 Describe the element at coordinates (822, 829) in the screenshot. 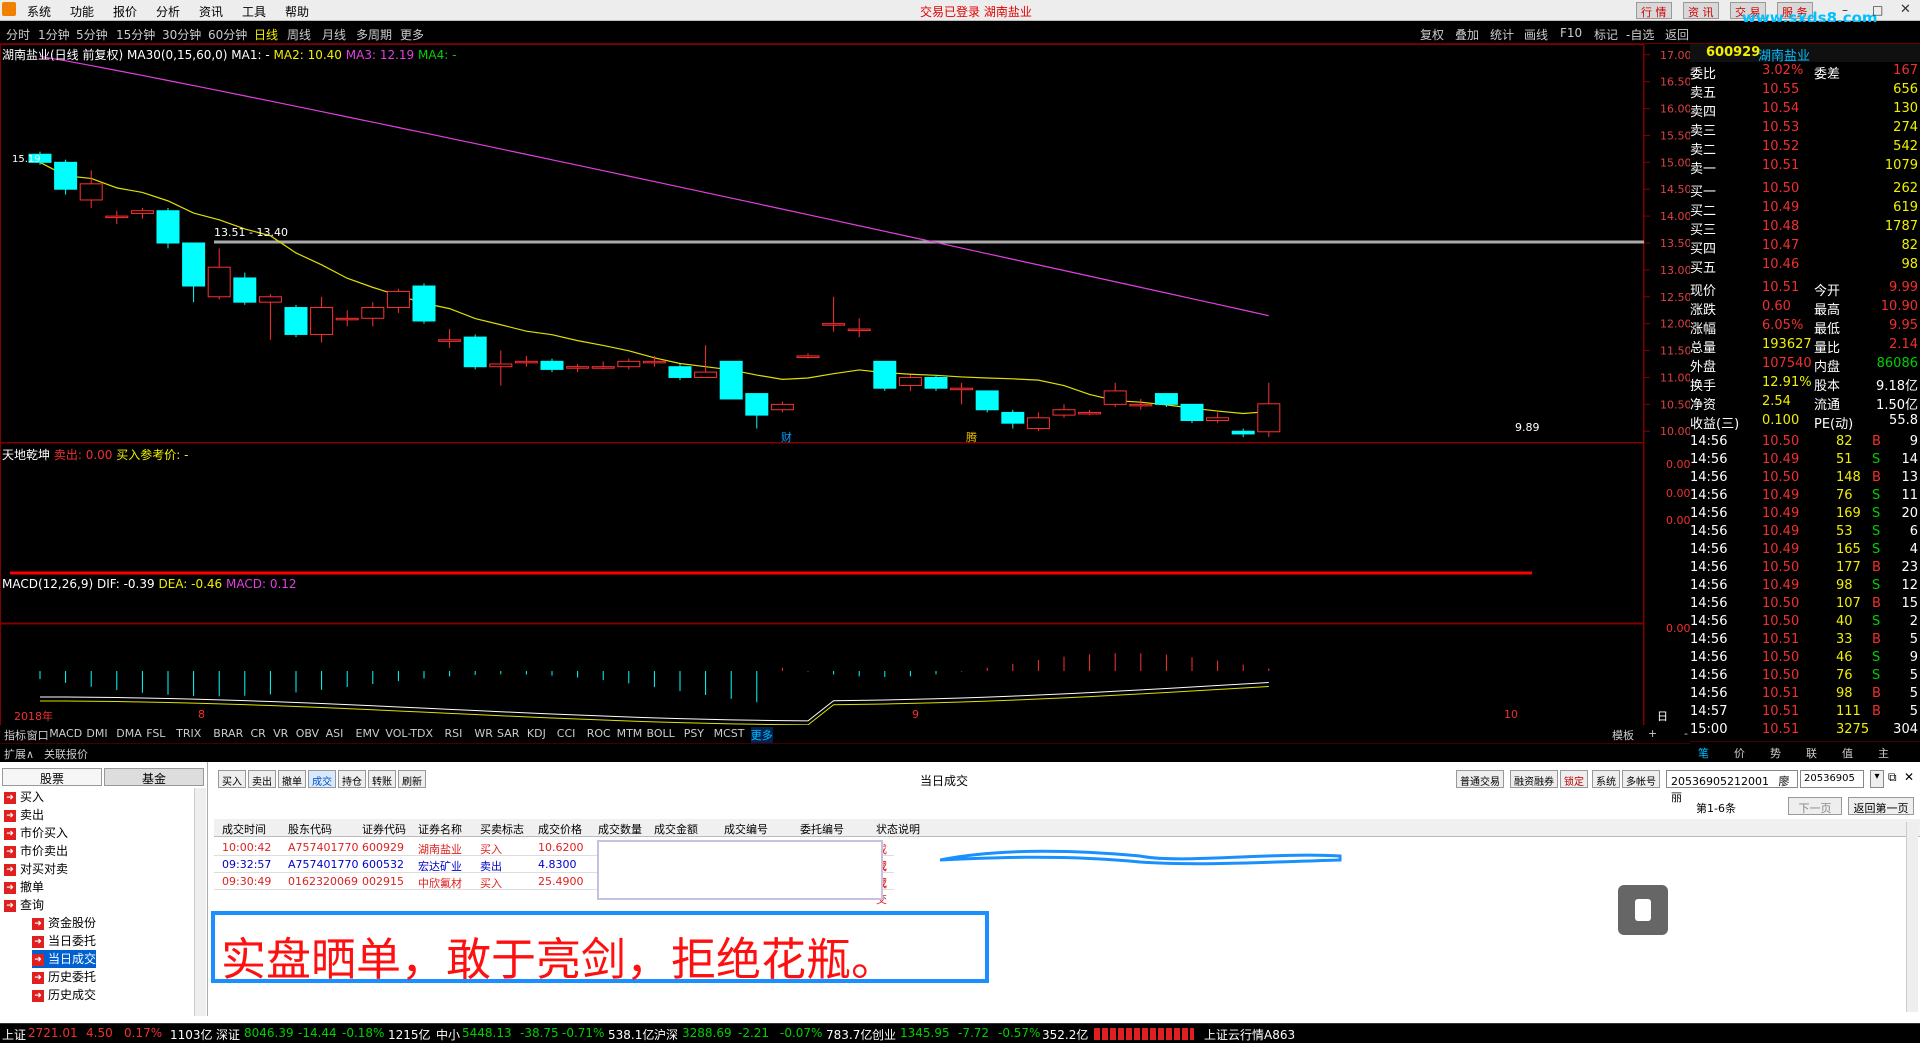

I see `table-column-header: 委托编号` at that location.